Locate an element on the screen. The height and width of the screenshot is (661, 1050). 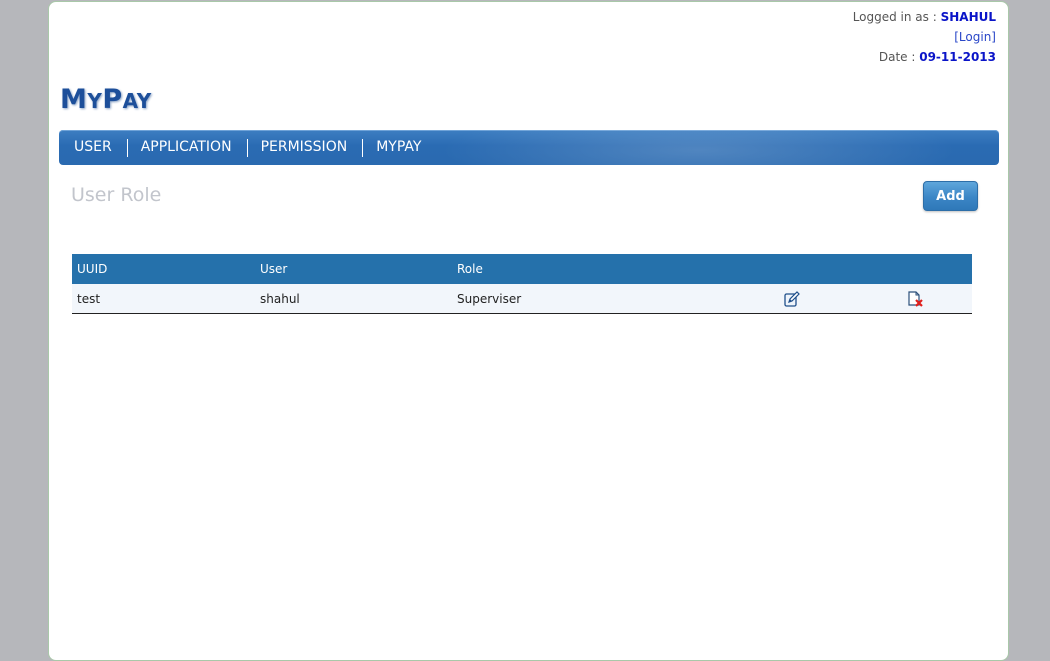
user-role-table: UUID User Role test shahul Superviser is located at coordinates (522, 284).